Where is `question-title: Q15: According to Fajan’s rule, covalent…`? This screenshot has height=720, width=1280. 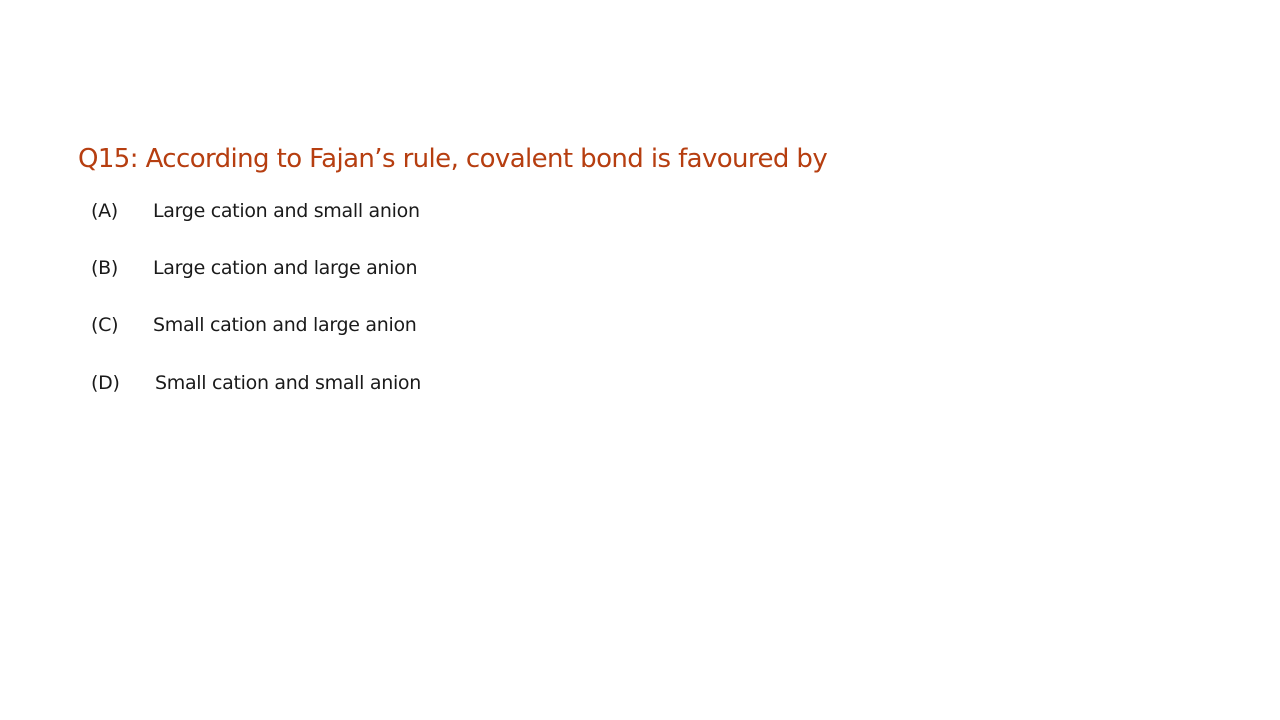
question-title: Q15: According to Fajan’s rule, covalent… is located at coordinates (453, 159).